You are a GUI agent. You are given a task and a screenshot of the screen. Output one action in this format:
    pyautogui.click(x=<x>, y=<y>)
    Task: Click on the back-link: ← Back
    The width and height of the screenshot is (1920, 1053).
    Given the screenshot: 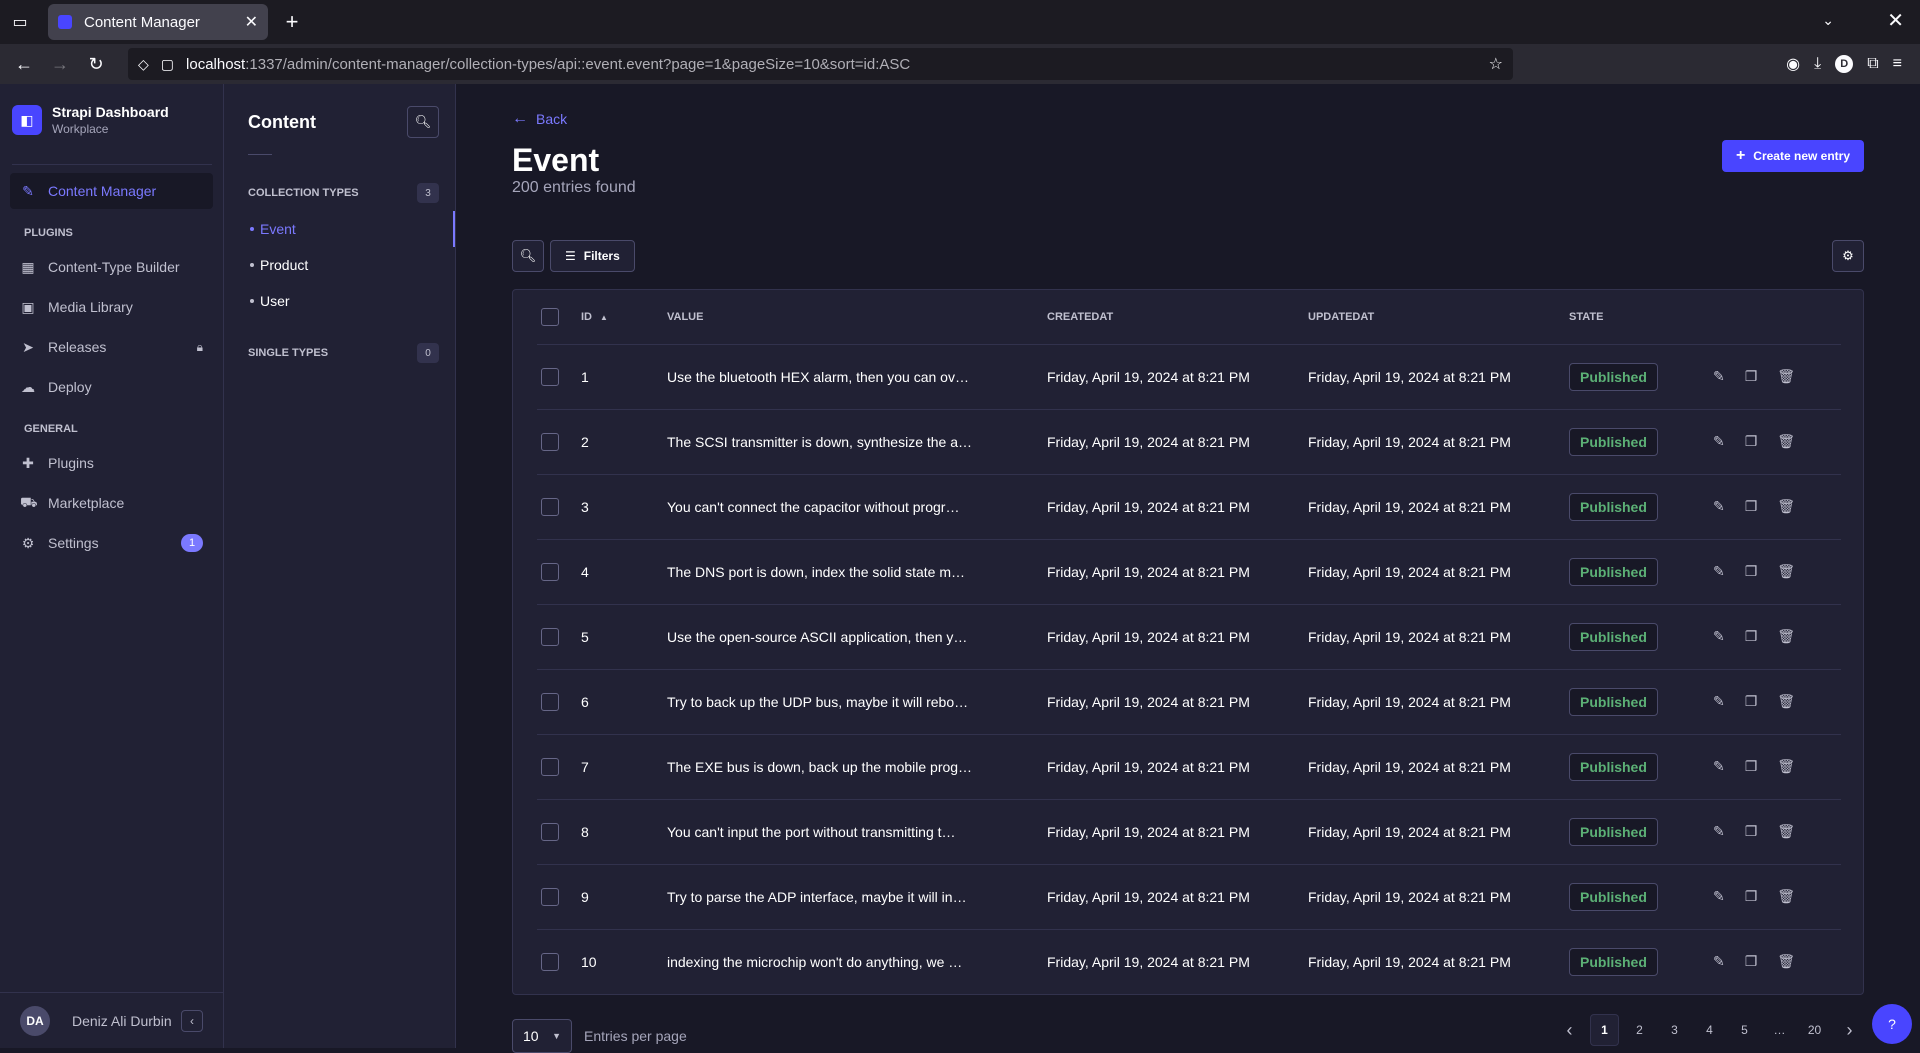 What is the action you would take?
    pyautogui.click(x=539, y=119)
    